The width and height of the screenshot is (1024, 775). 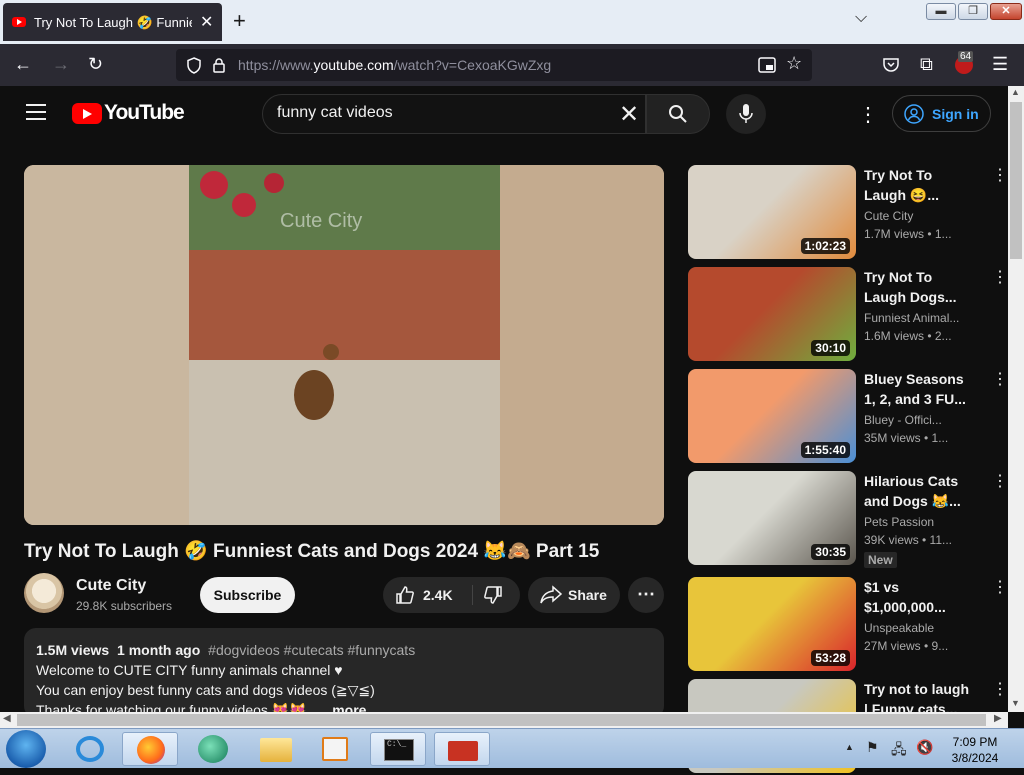 I want to click on video-duration: 30:10, so click(x=830, y=348).